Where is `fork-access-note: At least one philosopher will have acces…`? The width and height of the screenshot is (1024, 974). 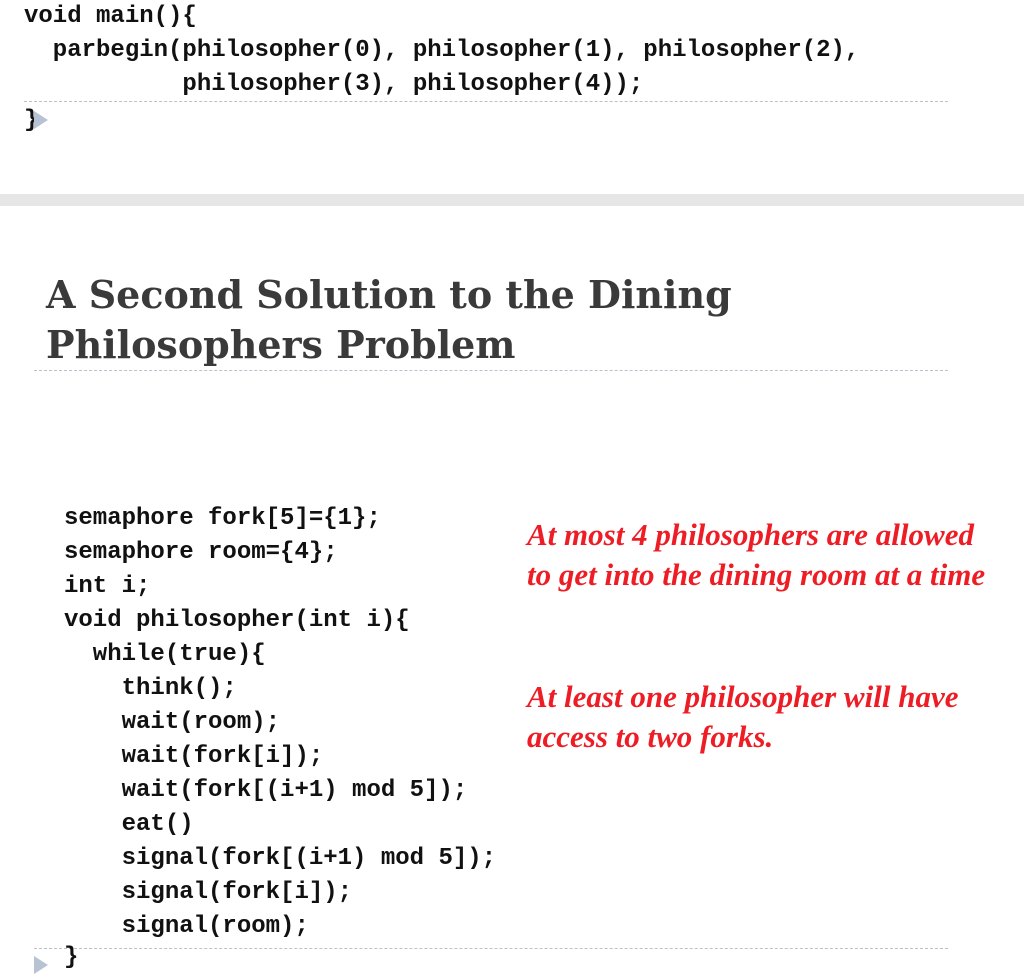 fork-access-note: At least one philosopher will have acces… is located at coordinates (743, 716).